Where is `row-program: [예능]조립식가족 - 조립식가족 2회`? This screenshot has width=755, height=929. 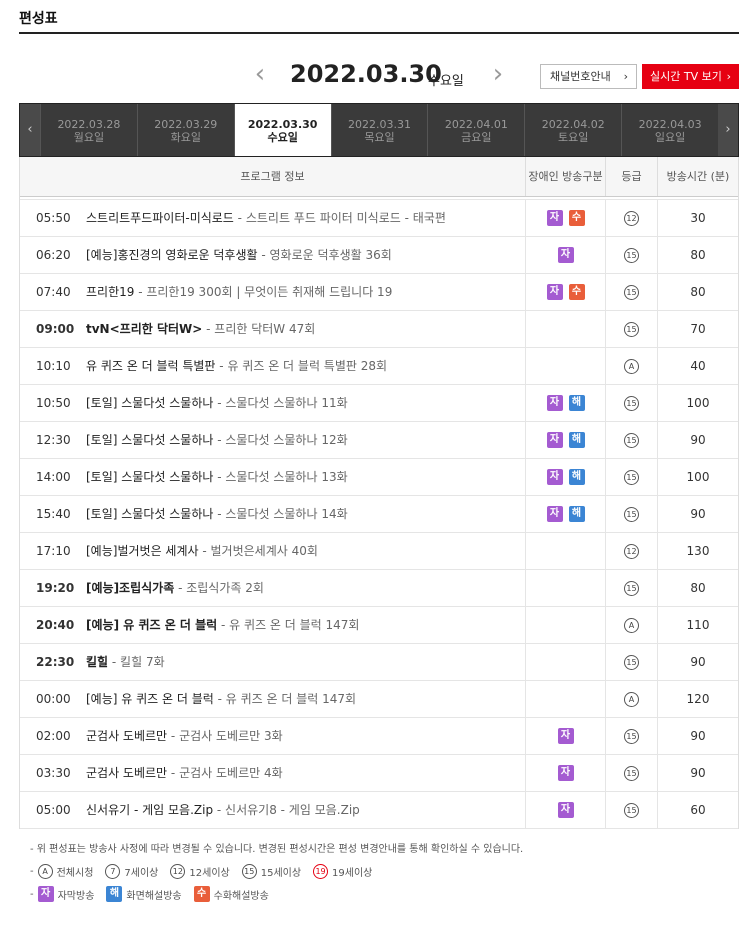
row-program: [예능]조립식가족 - 조립식가족 2회 is located at coordinates (306, 588).